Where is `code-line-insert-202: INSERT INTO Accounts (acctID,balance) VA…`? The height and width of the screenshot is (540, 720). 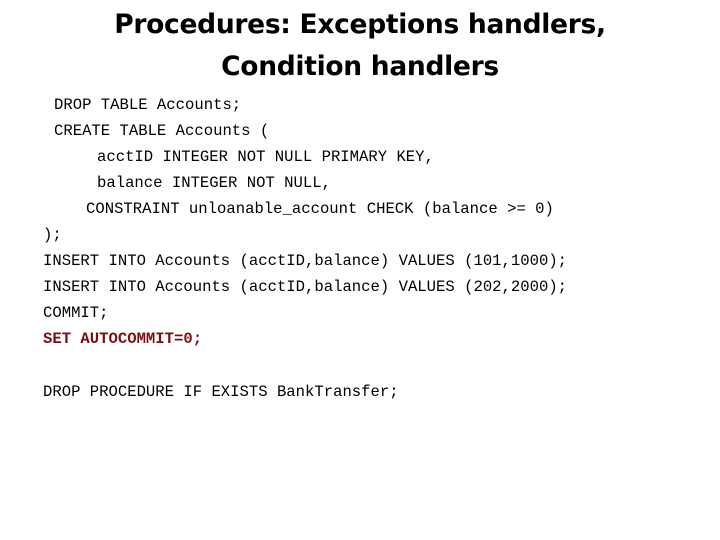
code-line-insert-202: INSERT INTO Accounts (acctID,balance) VA… is located at coordinates (305, 287).